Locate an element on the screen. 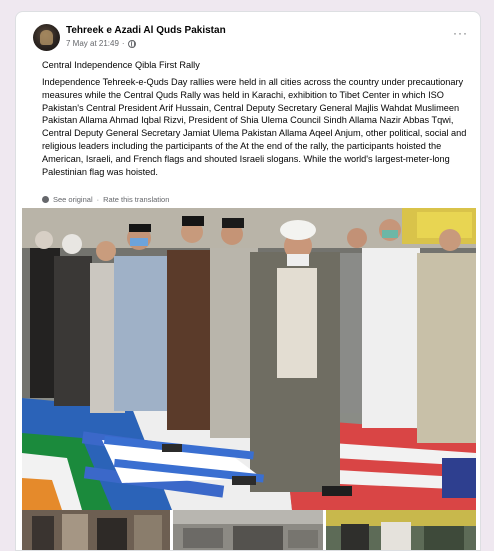  thumb-3-graphic is located at coordinates (401, 530).